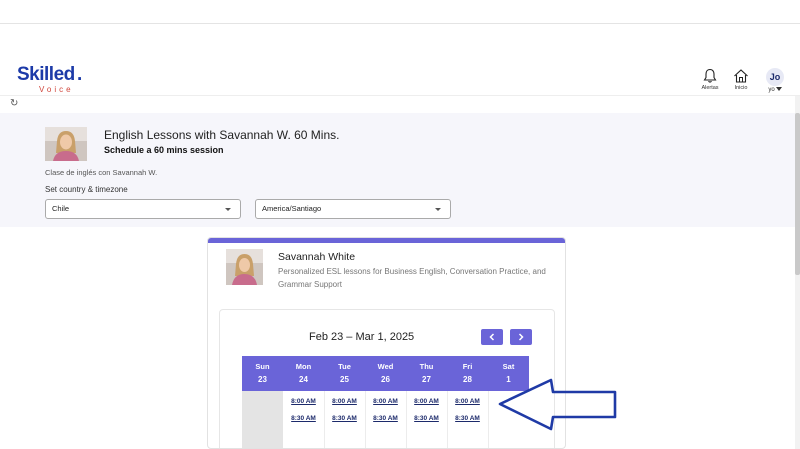  I want to click on timezone-label: Set country & timezone, so click(86, 189).